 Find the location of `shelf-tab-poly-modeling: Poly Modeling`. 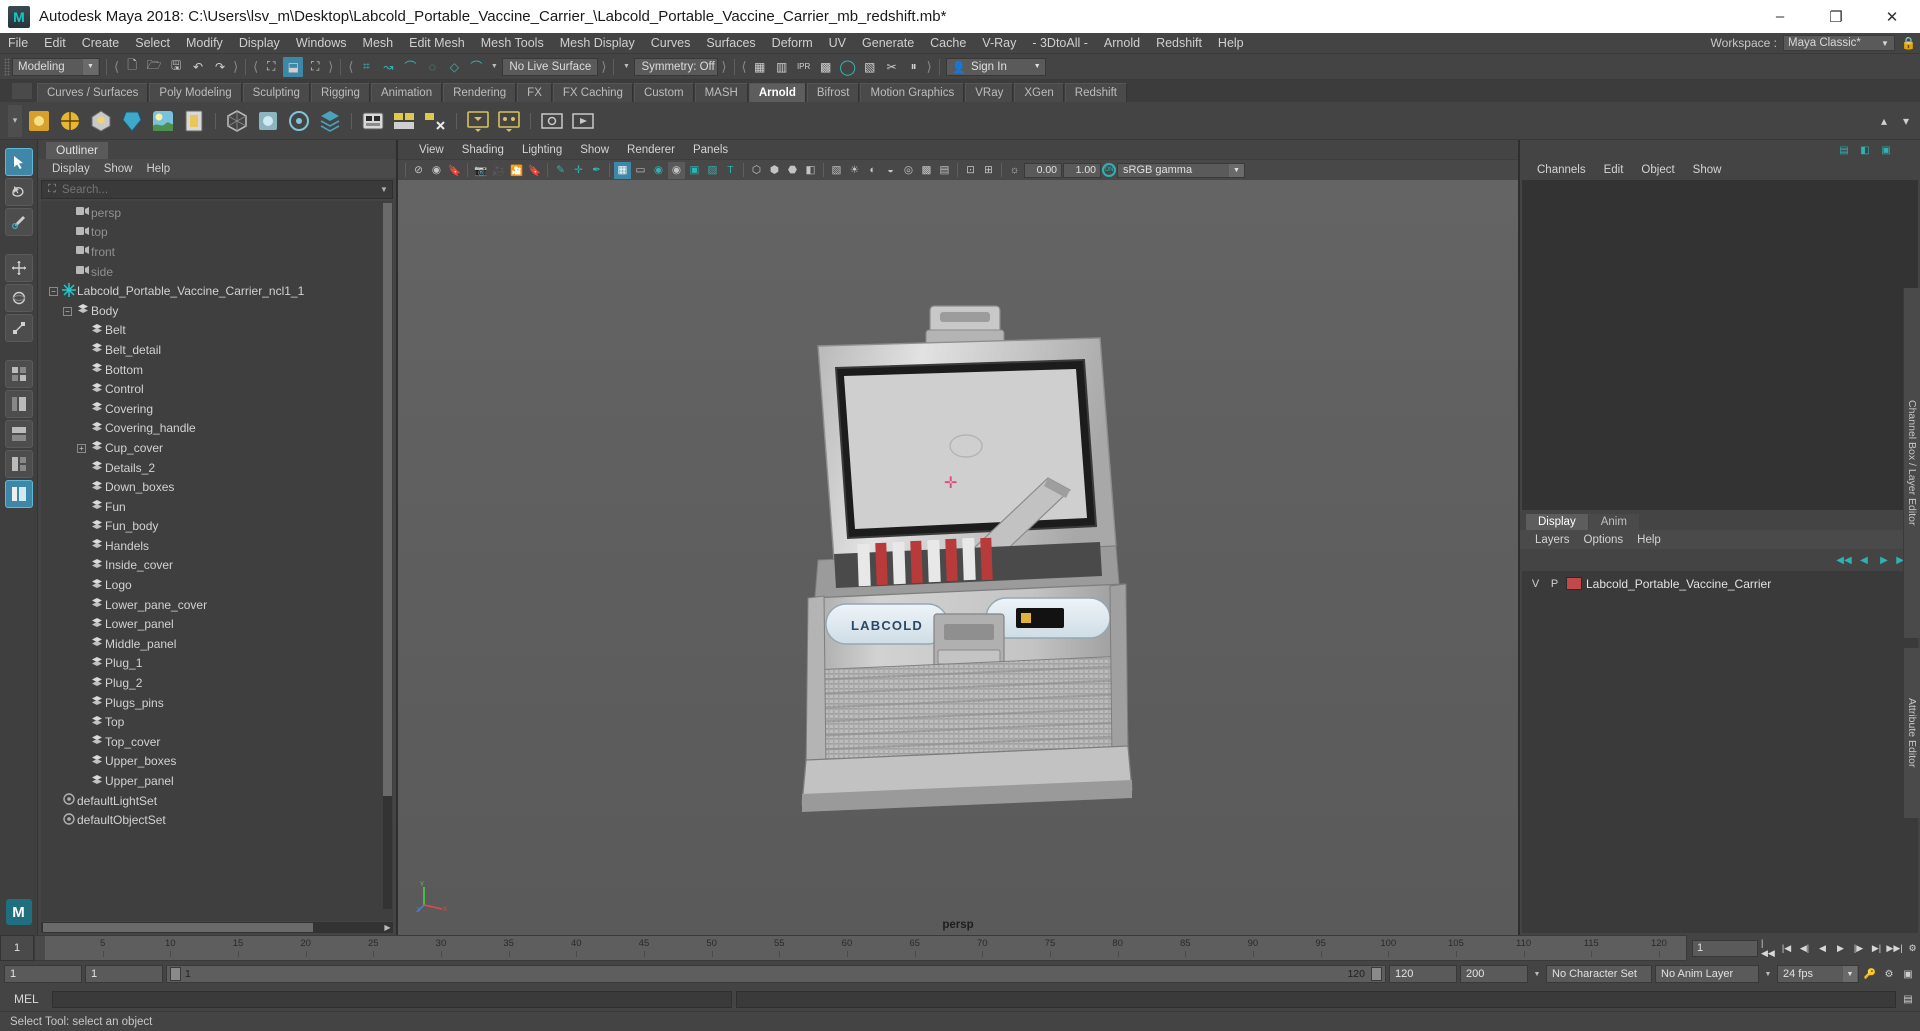

shelf-tab-poly-modeling: Poly Modeling is located at coordinates (195, 92).